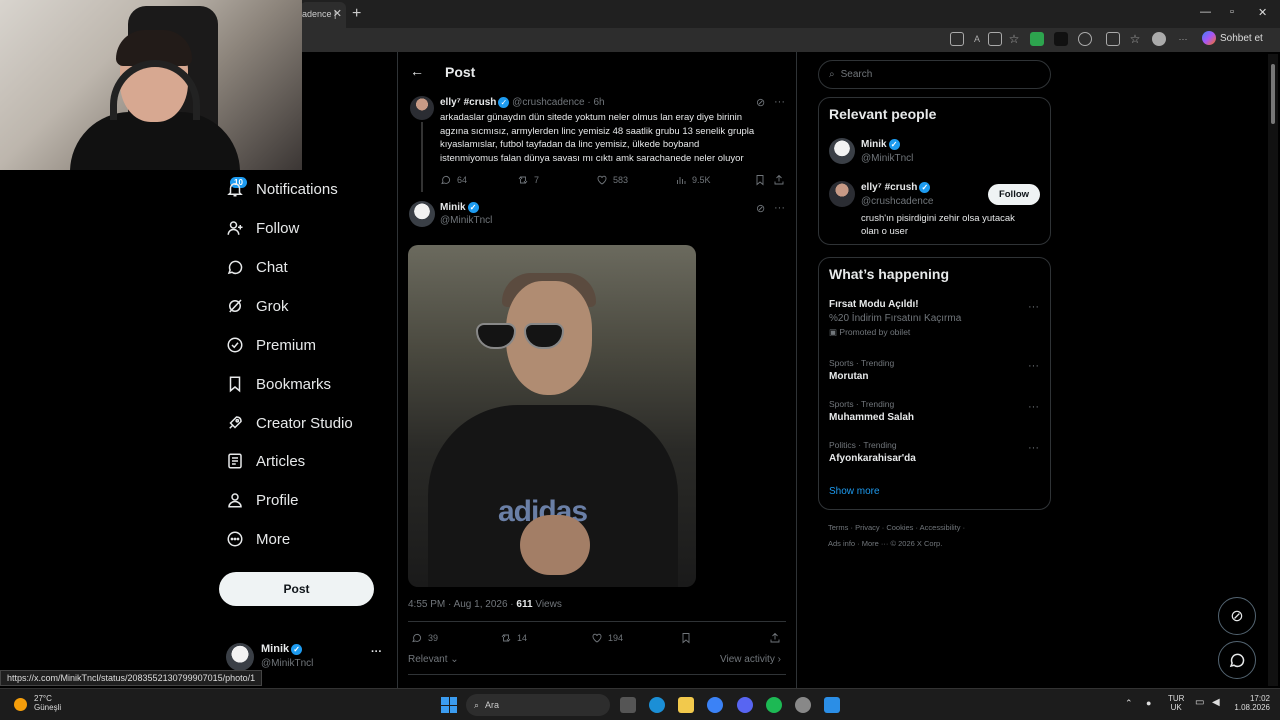 This screenshot has height=720, width=1280. Describe the element at coordinates (538, 705) in the screenshot. I see `taskbar-search: ⌕ Ara` at that location.